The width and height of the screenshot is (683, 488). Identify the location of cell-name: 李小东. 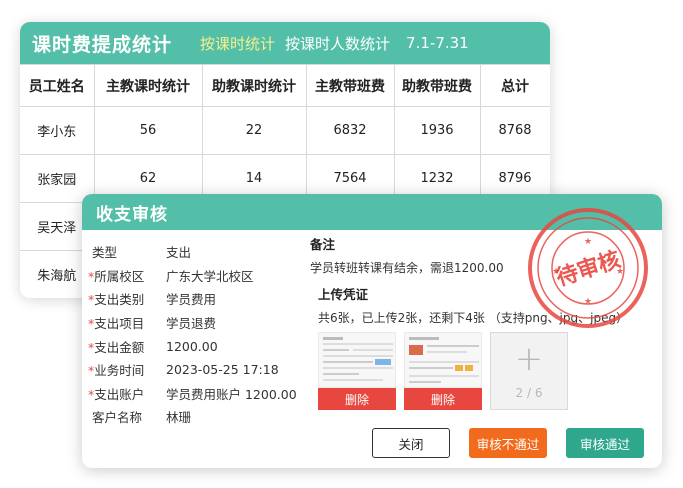
(57, 130).